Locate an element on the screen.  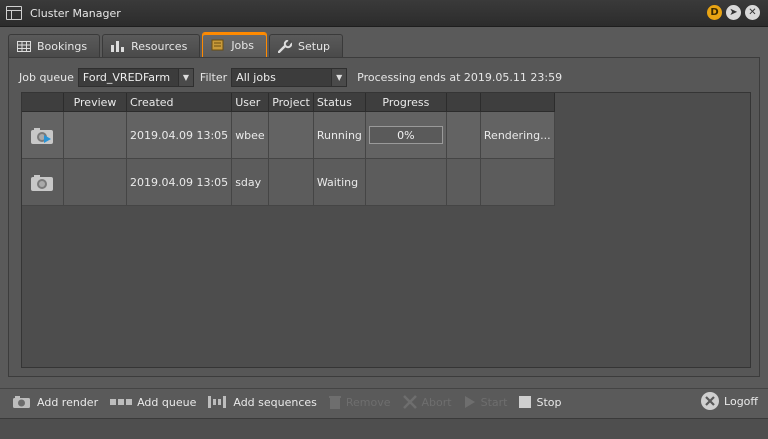
filter-value: All jobs is located at coordinates (256, 77).